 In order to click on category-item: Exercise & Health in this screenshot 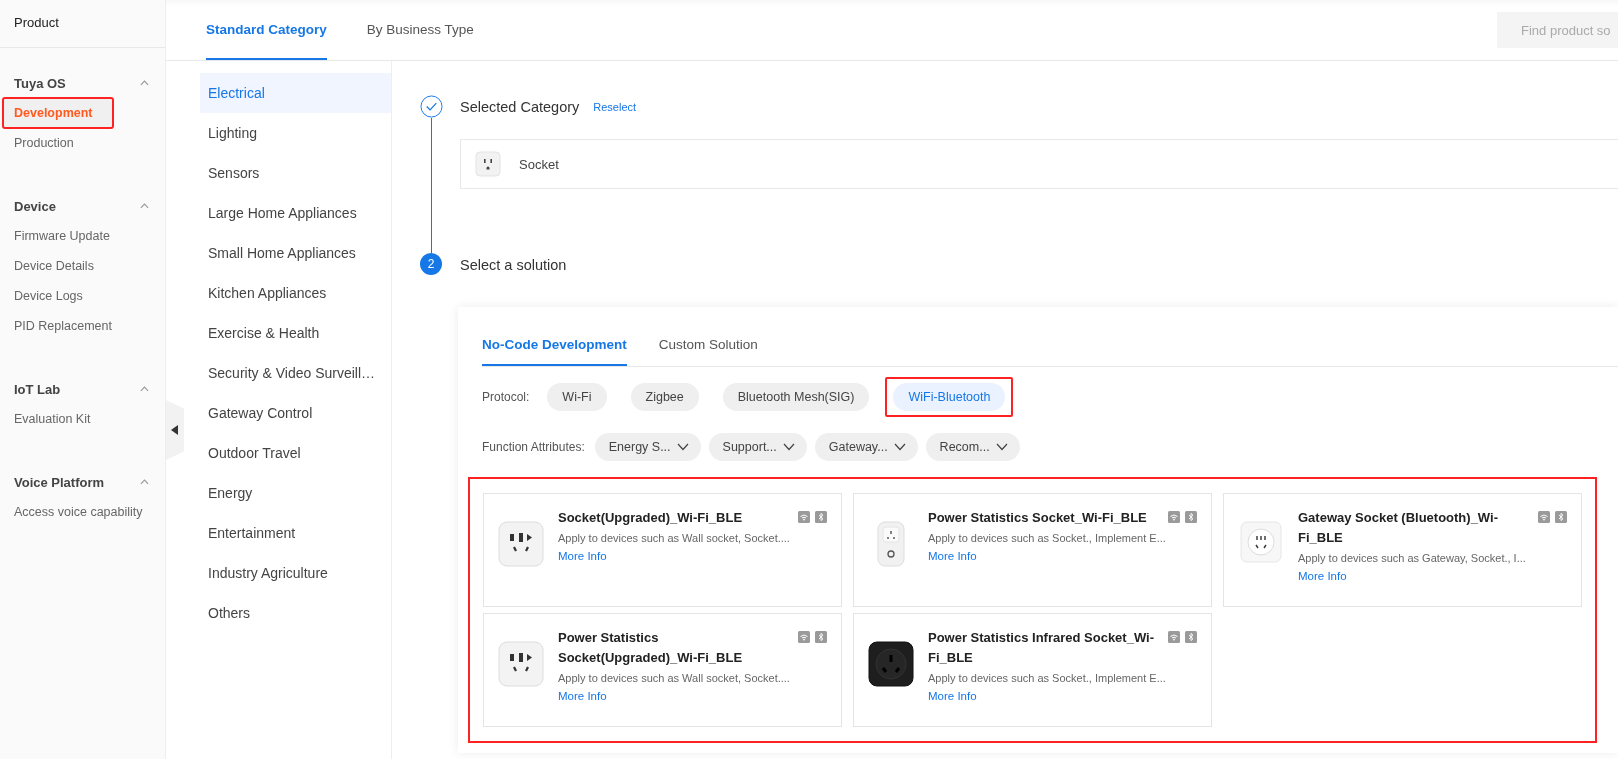, I will do `click(295, 333)`.